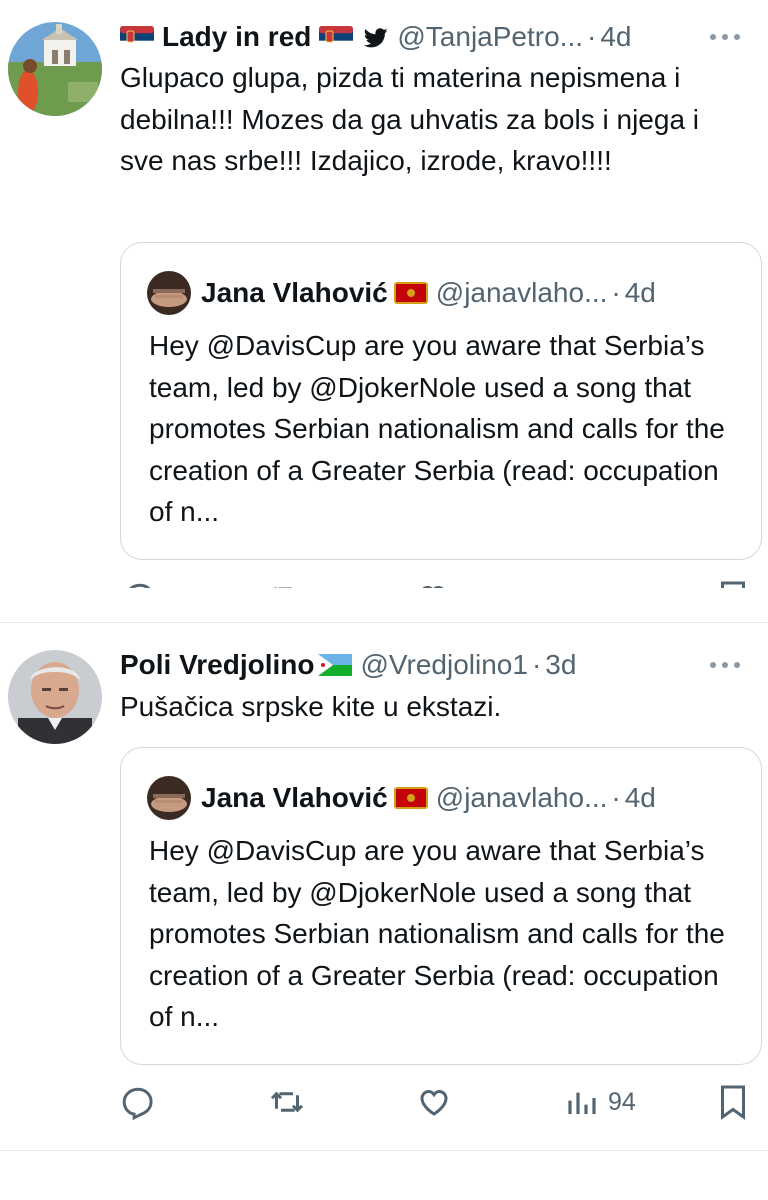 This screenshot has width=768, height=1200. Describe the element at coordinates (443, 665) in the screenshot. I see `handle: @Vredjolino1` at that location.